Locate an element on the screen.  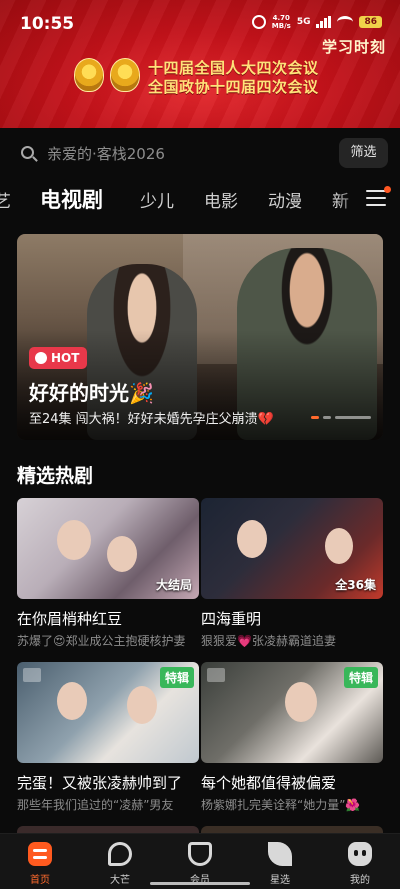
bottom-navigation: 首页 大芒 会员 星选 我的 is located at coordinates (200, 861).